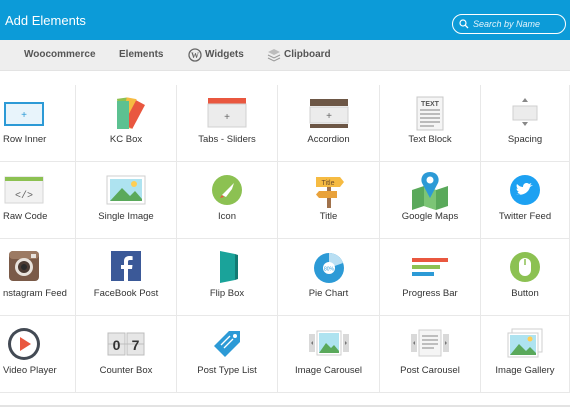 The image size is (570, 407). I want to click on wordpress-icon: W, so click(195, 55).